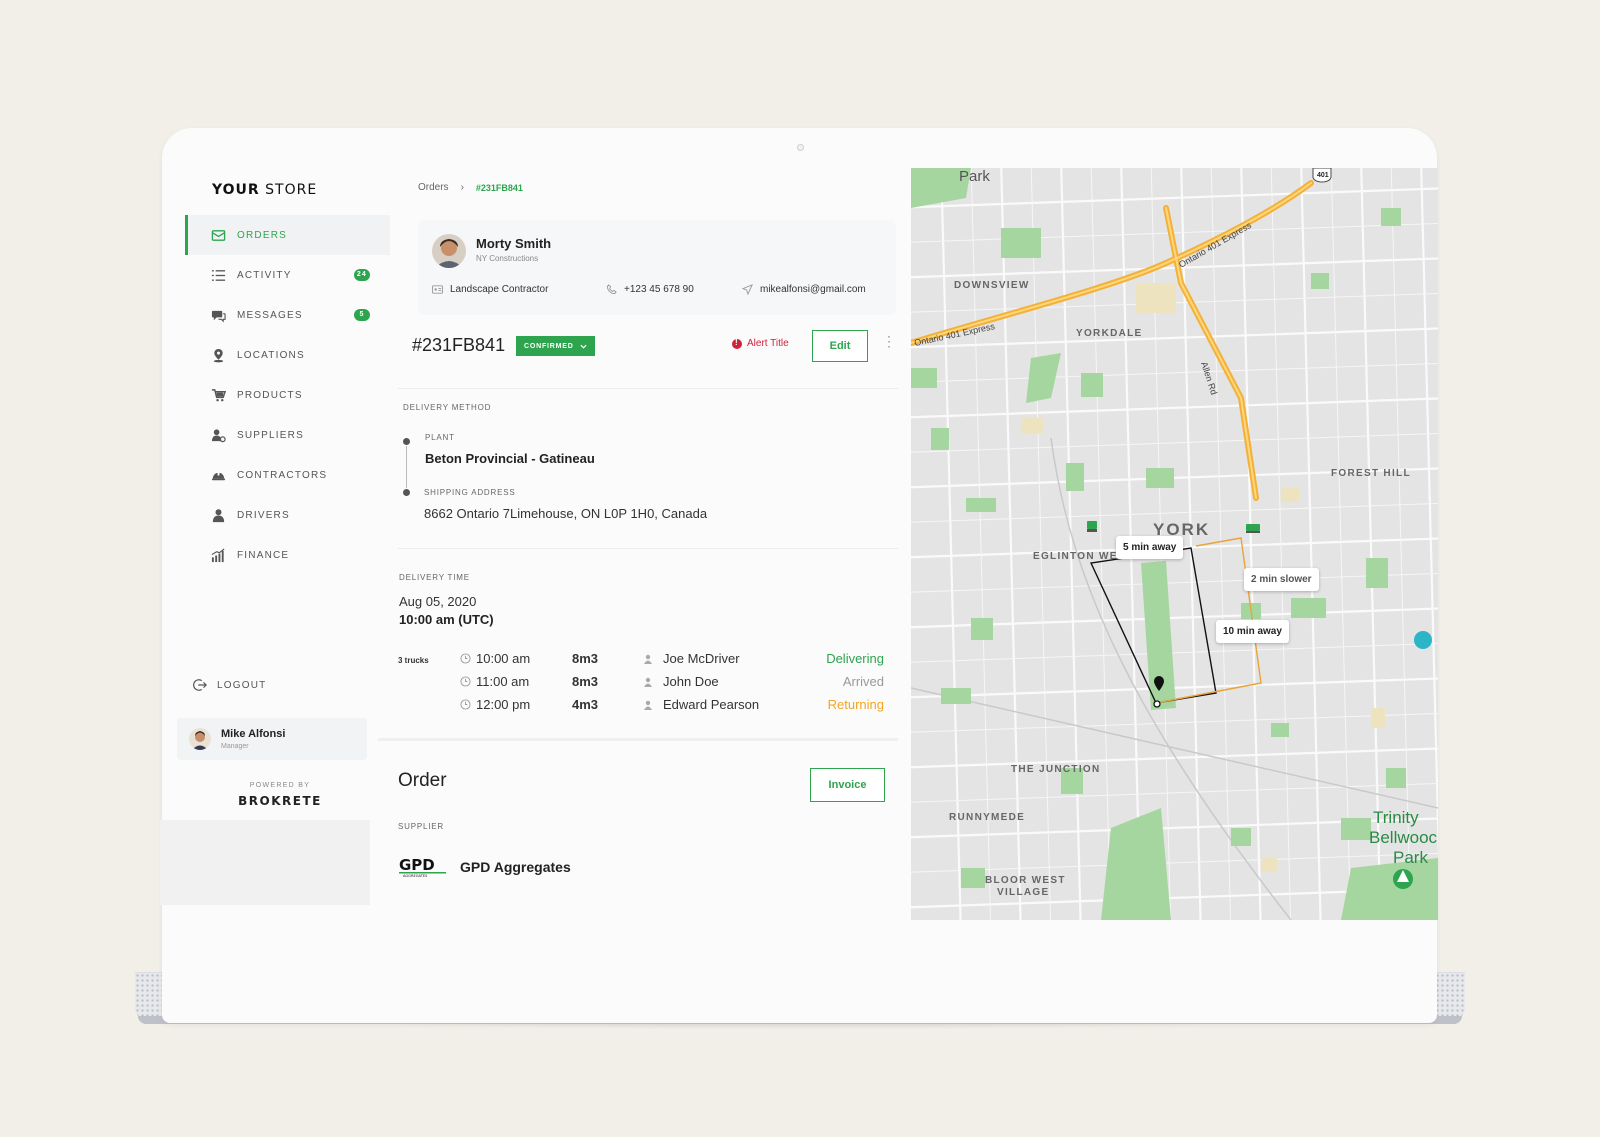 The height and width of the screenshot is (1137, 1600). Describe the element at coordinates (262, 235) in the screenshot. I see `sidebar-item-label: ORDERS` at that location.